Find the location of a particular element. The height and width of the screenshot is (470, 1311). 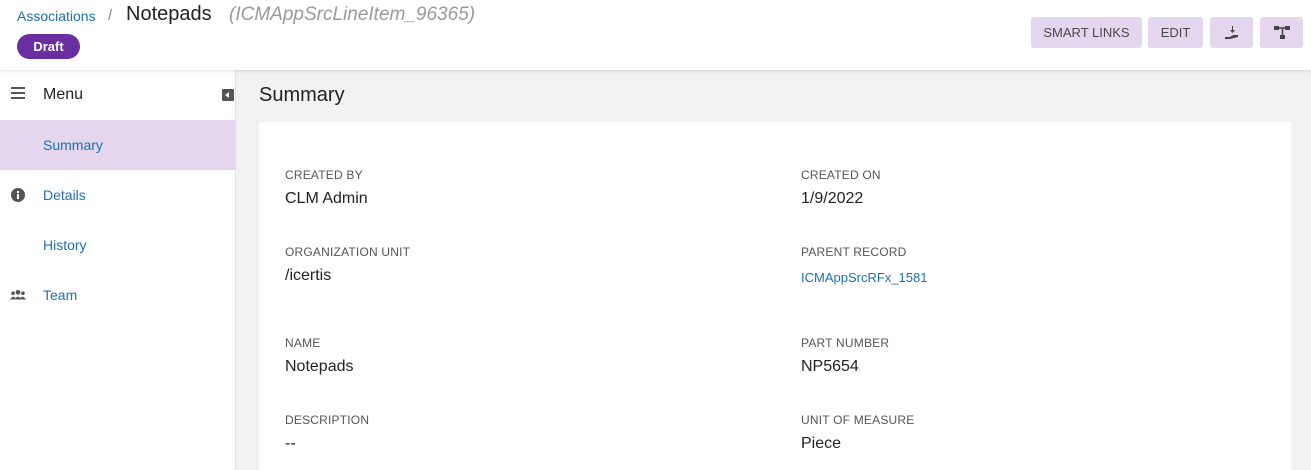

breadcrumb-associations-link: Associations is located at coordinates (56, 16).